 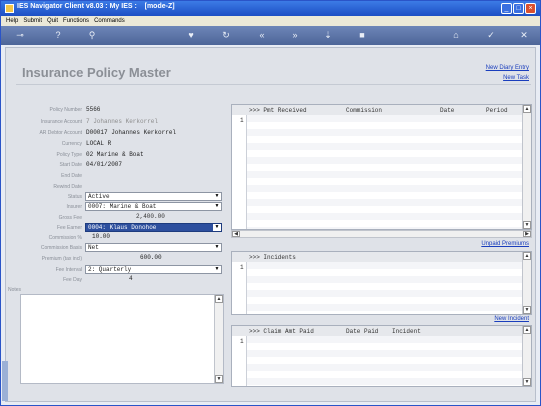 What do you see at coordinates (101, 236) in the screenshot?
I see `commission-pct-value: 10.00` at bounding box center [101, 236].